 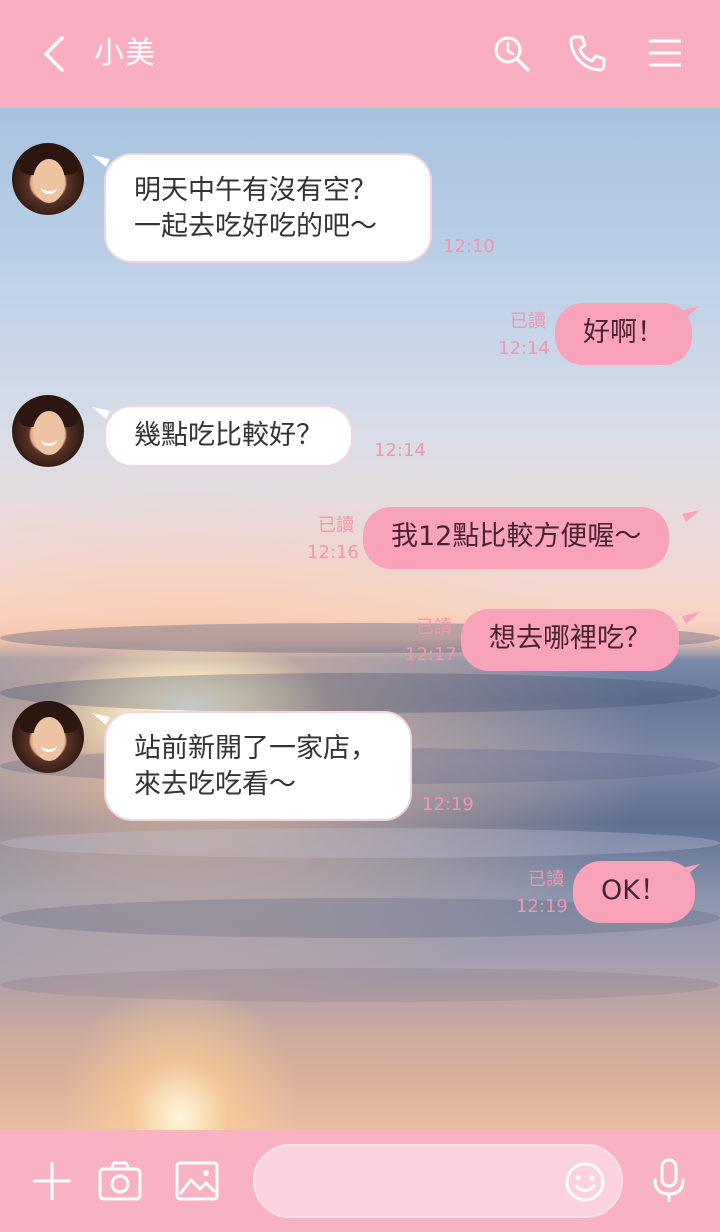 I want to click on message-line: 想去哪裡吃？, so click(x=570, y=638).